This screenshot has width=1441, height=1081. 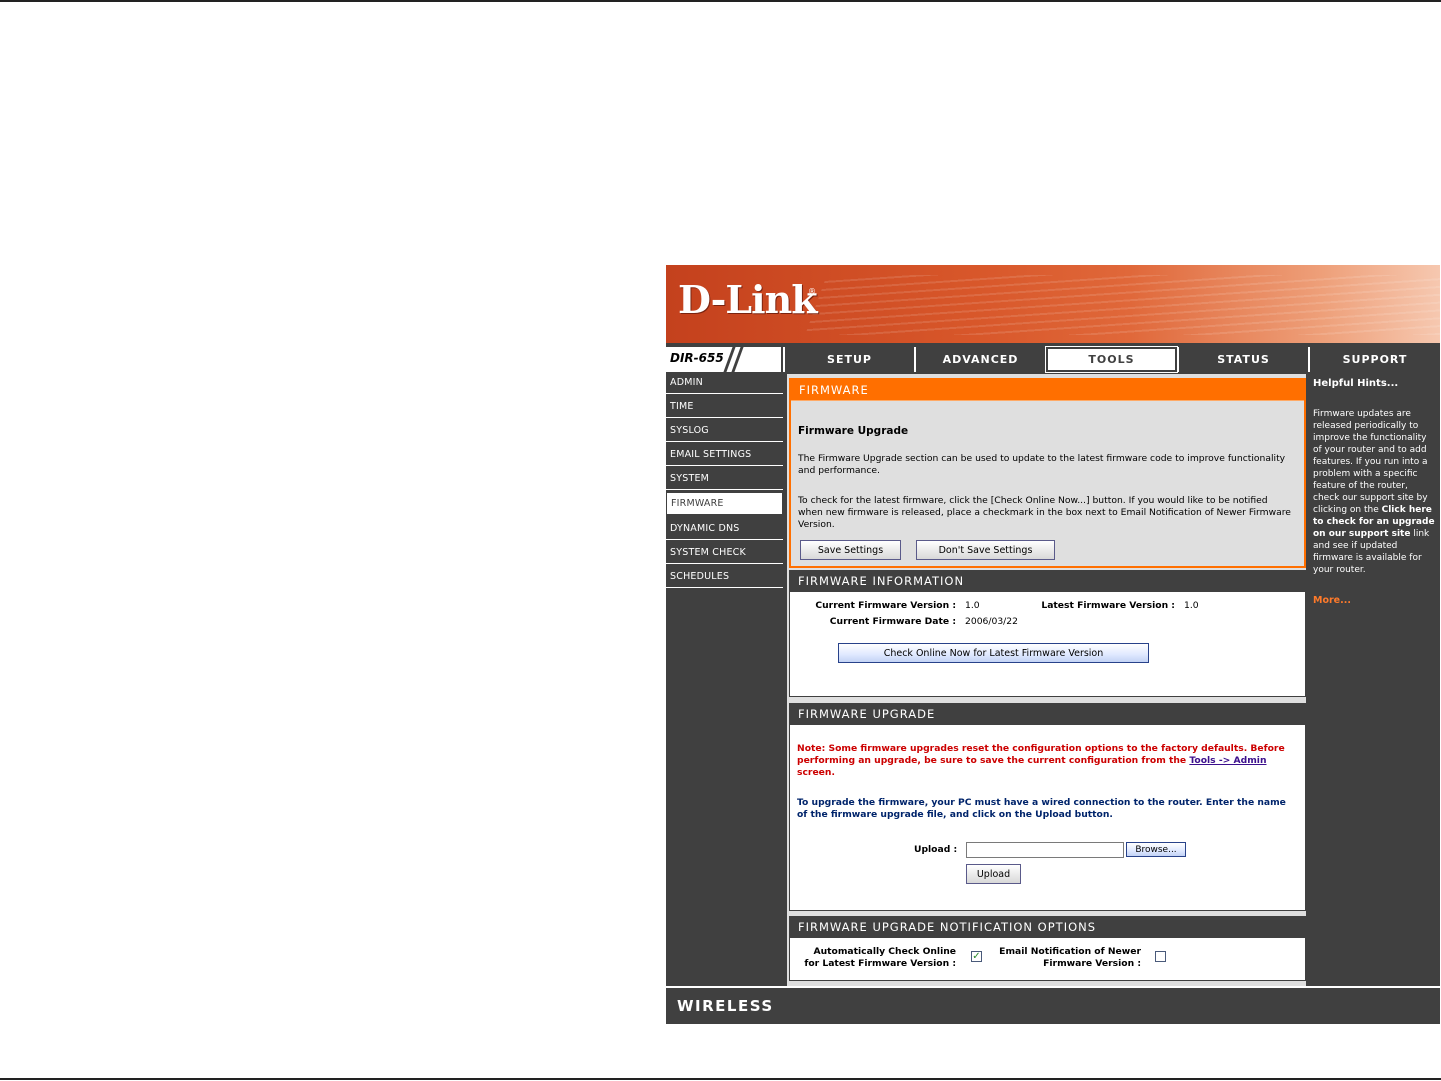 What do you see at coordinates (850, 550) in the screenshot?
I see `save-settings-button: Save Settings` at bounding box center [850, 550].